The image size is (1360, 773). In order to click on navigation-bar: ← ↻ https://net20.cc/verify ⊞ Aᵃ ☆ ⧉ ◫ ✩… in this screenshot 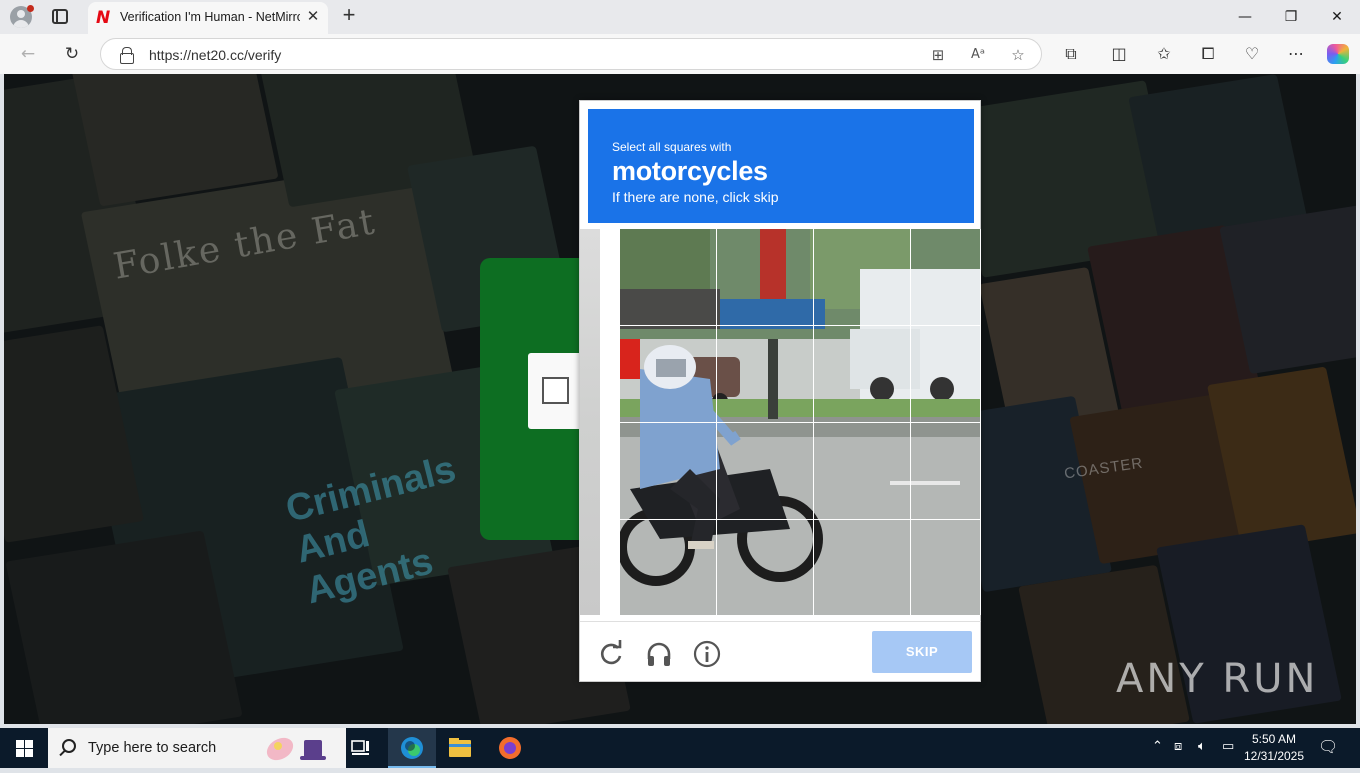, I will do `click(680, 54)`.